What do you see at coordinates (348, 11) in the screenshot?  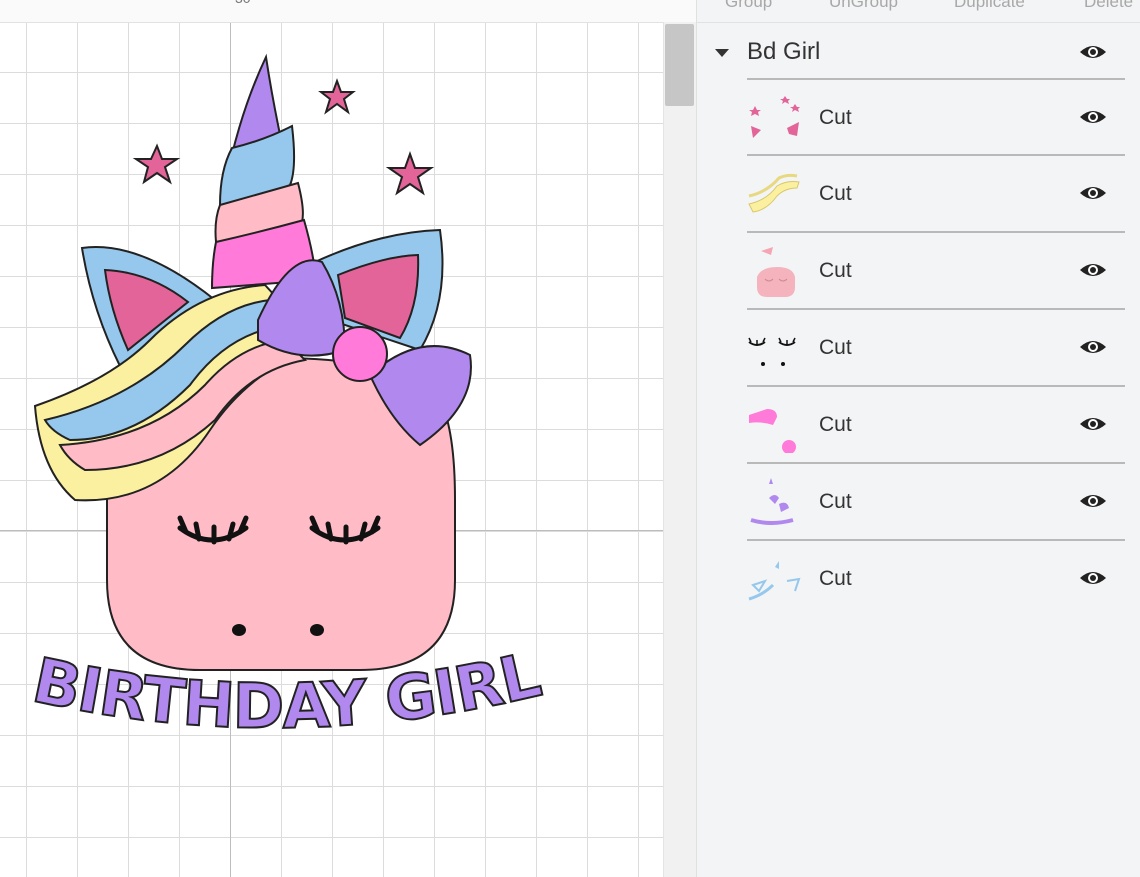 I see `top-ruler: 30` at bounding box center [348, 11].